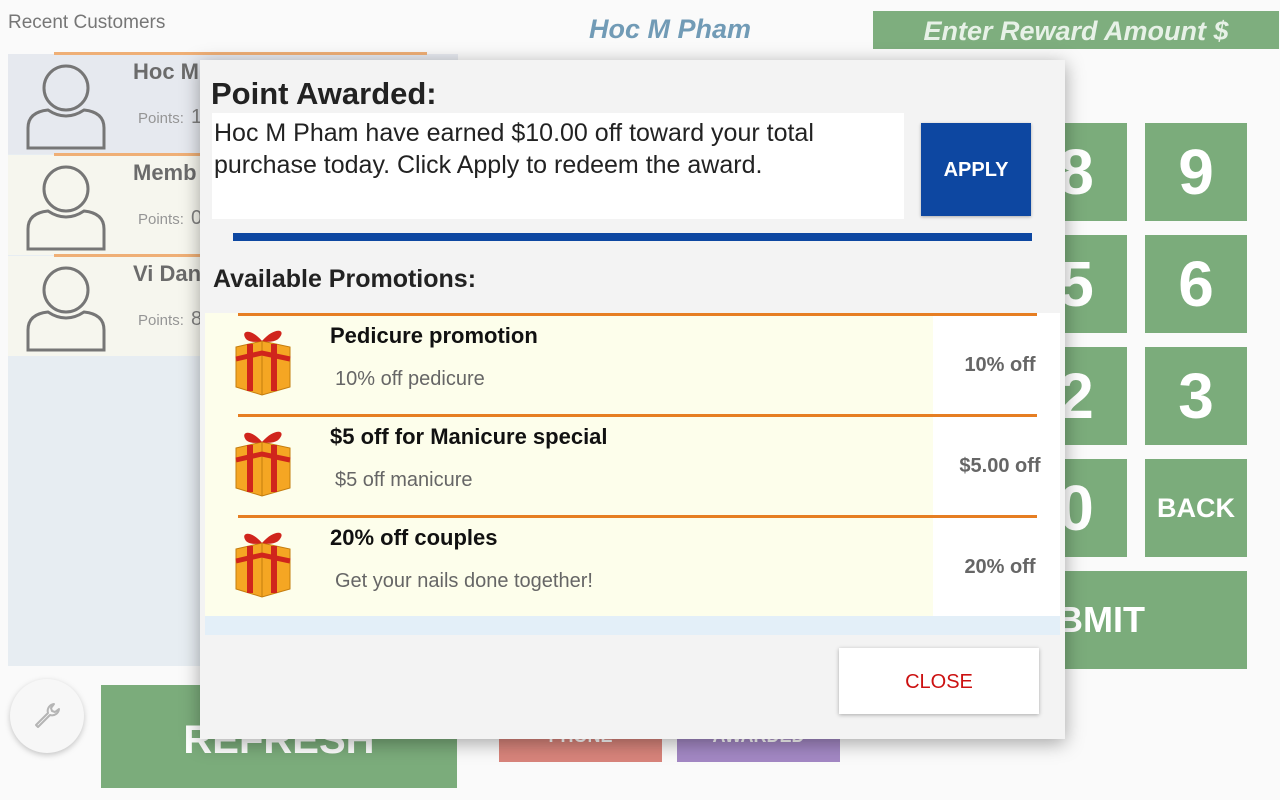 Image resolution: width=1280 pixels, height=800 pixels. Describe the element at coordinates (632, 237) in the screenshot. I see `section-divider` at that location.